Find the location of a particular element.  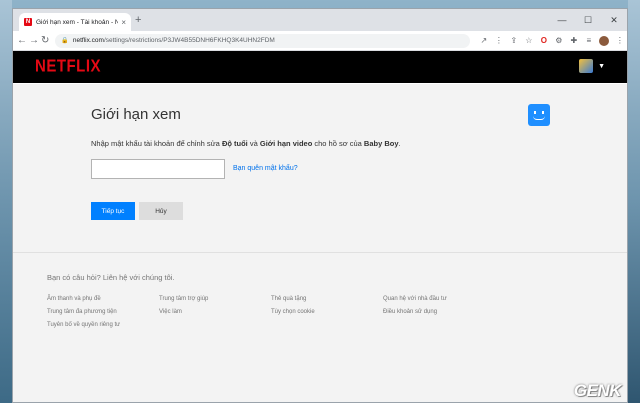

lock-icon: 🔒 is located at coordinates (64, 40).